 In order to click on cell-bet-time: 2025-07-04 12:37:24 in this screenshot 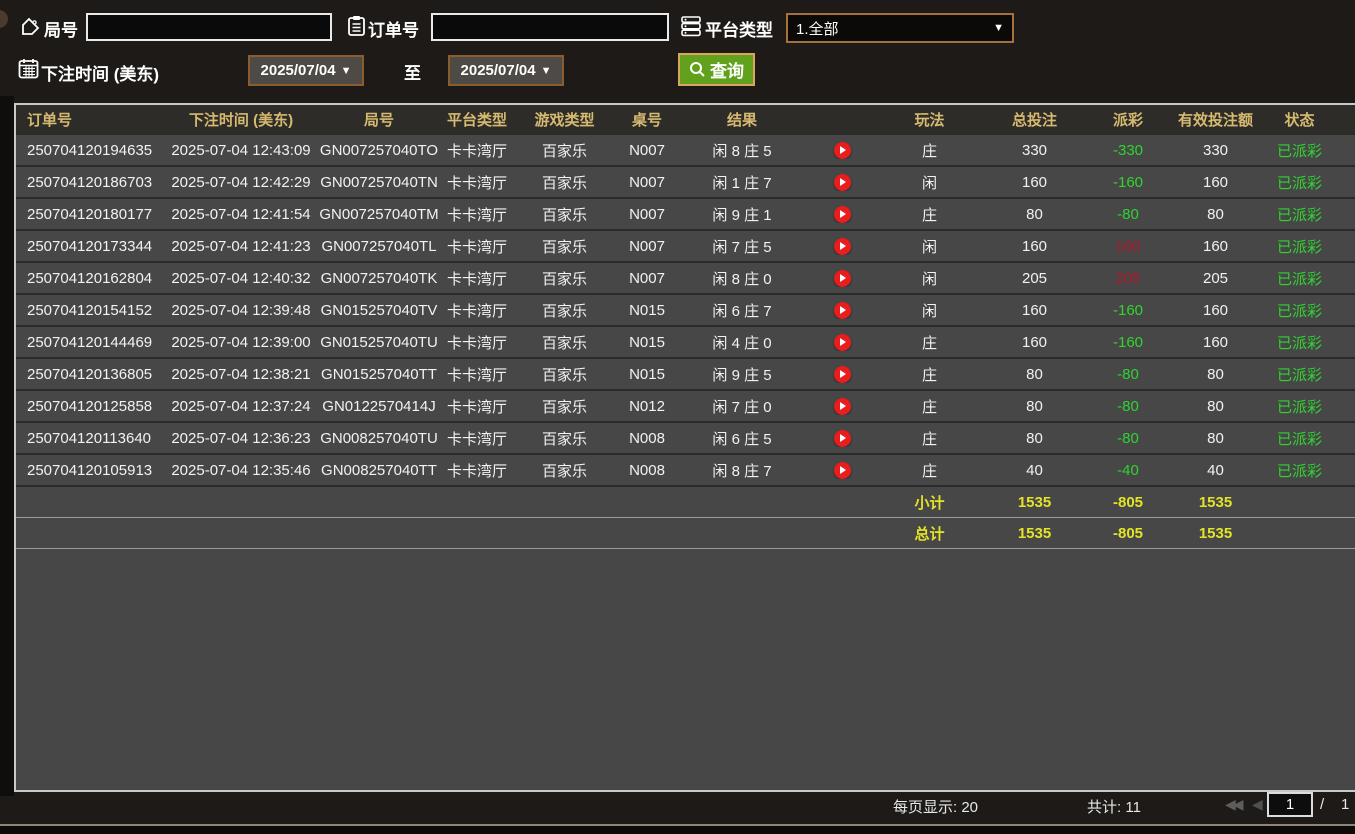, I will do `click(241, 406)`.